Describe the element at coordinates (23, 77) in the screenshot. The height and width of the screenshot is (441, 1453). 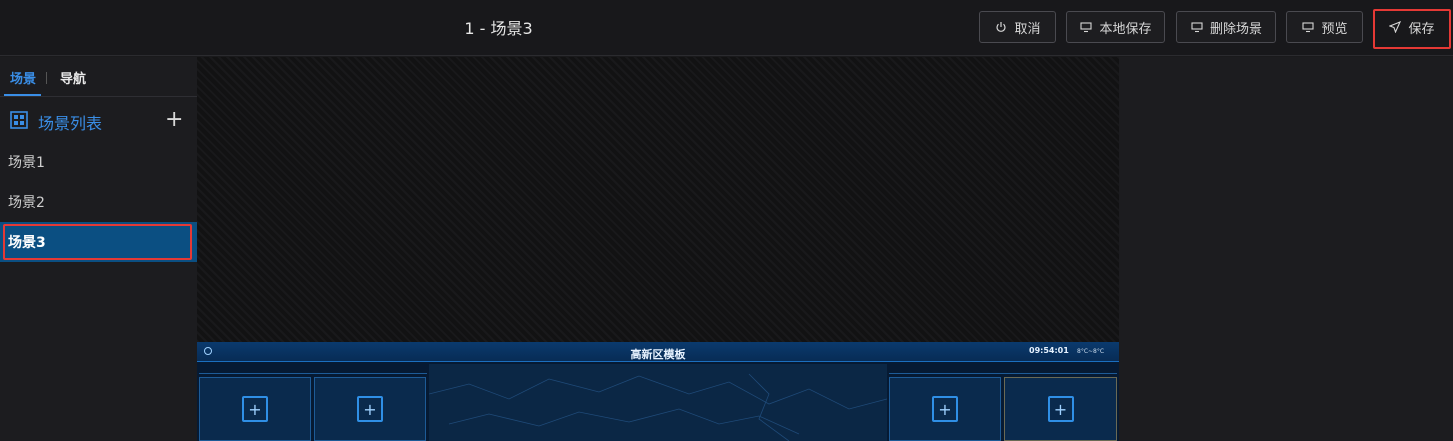
I see `tab-scene: 场景` at that location.